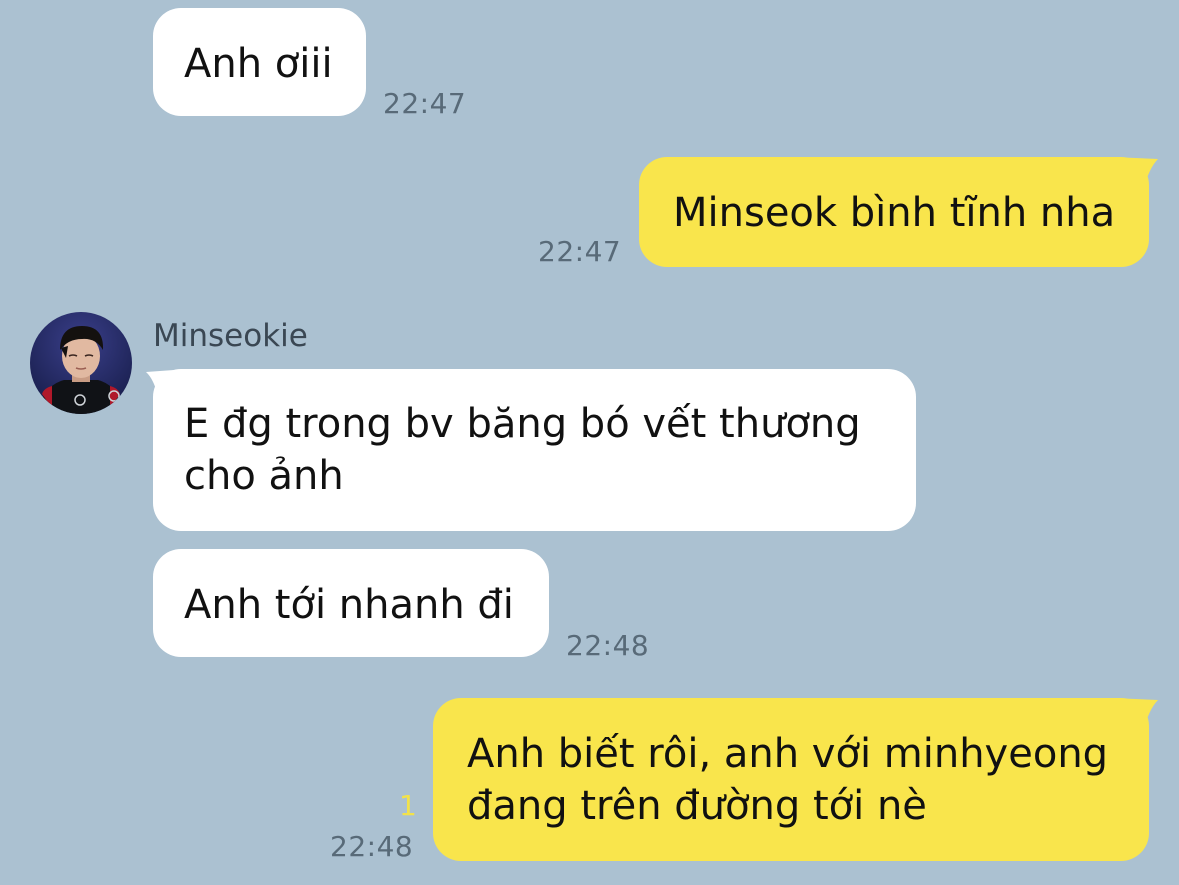 This screenshot has height=885, width=1179. What do you see at coordinates (408, 805) in the screenshot?
I see `unread-count: 1` at bounding box center [408, 805].